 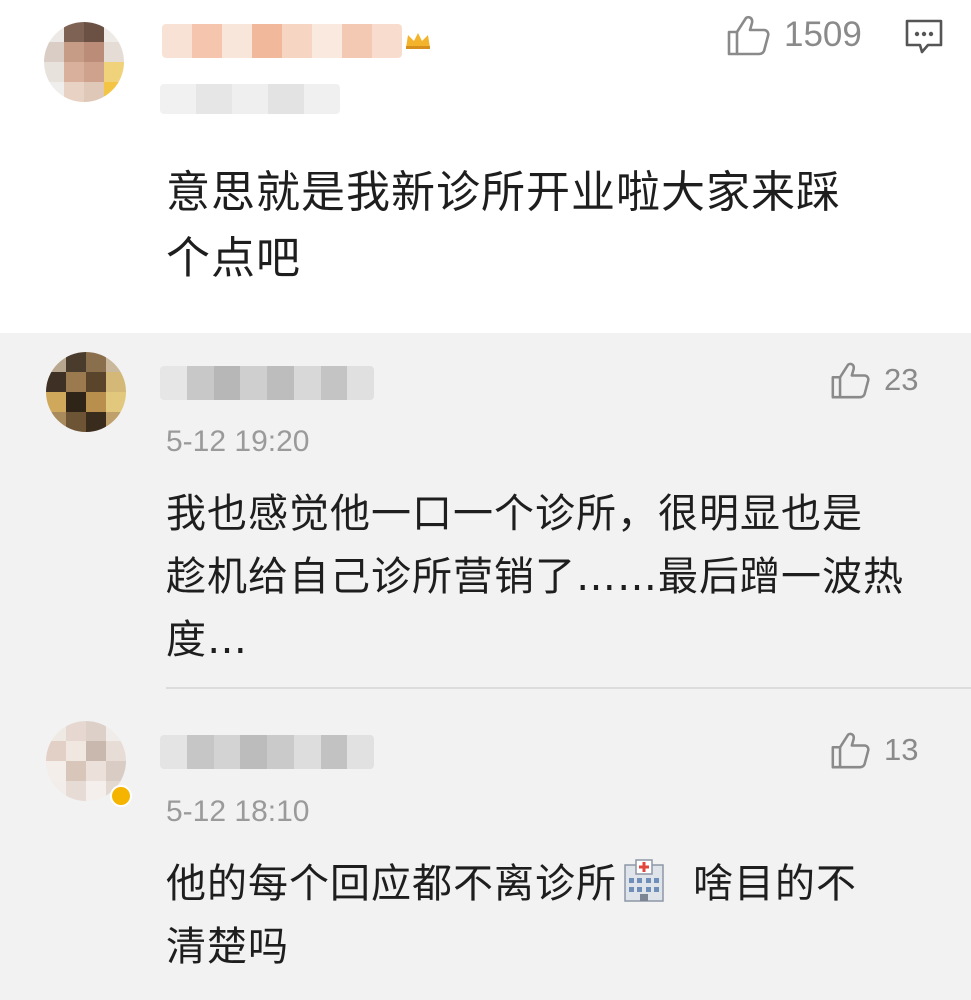 I want to click on comment-line: 清楚吗, so click(x=227, y=947).